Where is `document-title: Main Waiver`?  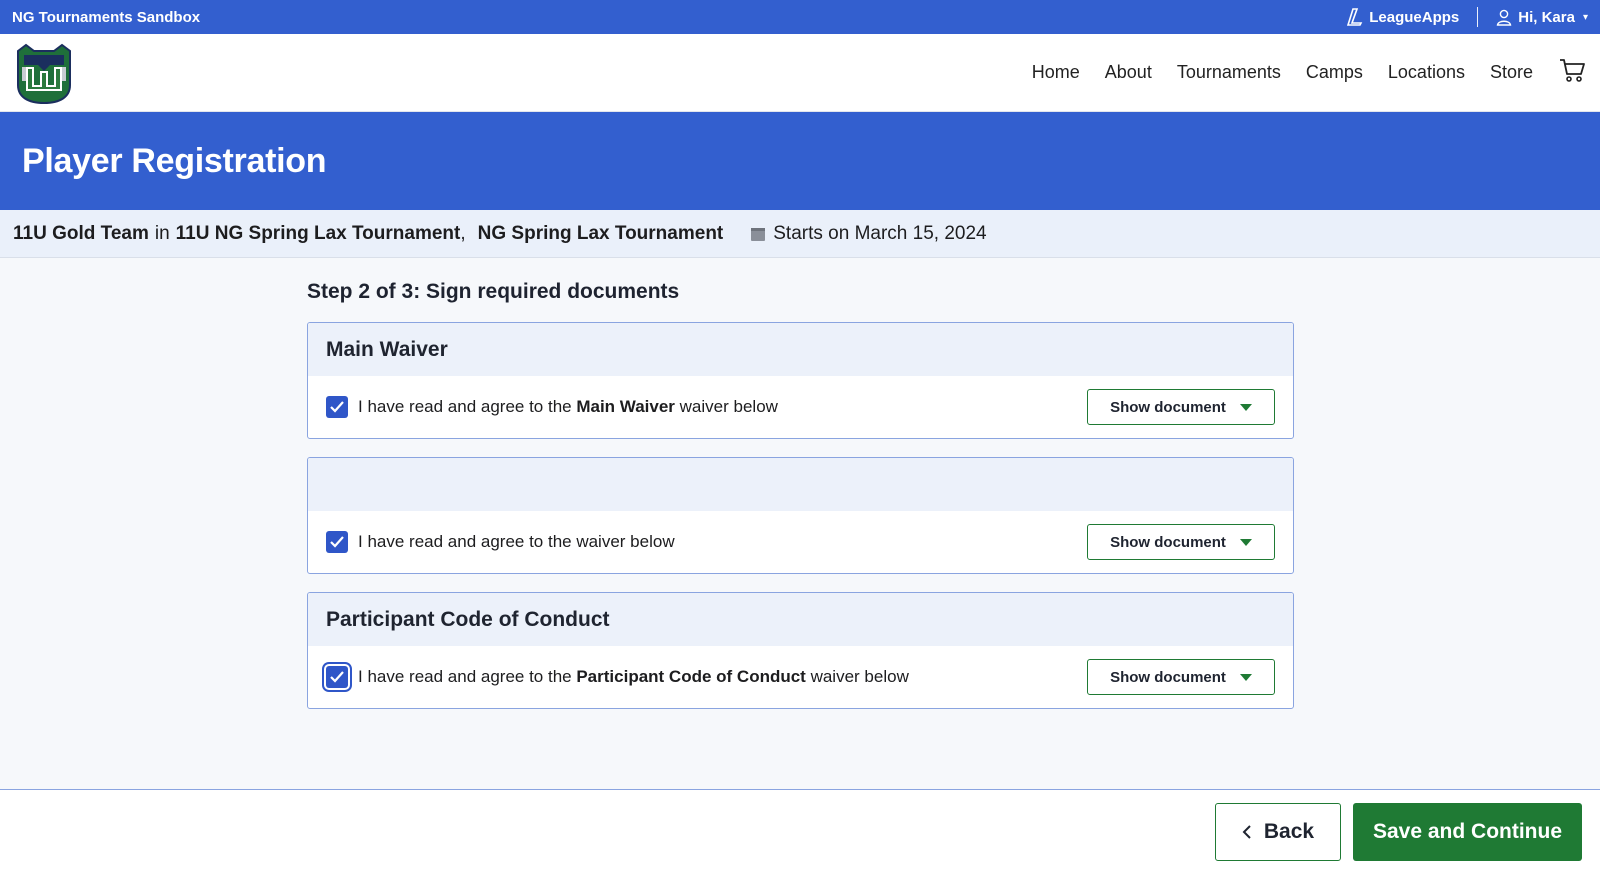 document-title: Main Waiver is located at coordinates (800, 349).